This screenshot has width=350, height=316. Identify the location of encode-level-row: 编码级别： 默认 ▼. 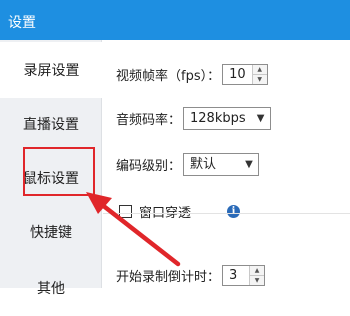
(188, 164).